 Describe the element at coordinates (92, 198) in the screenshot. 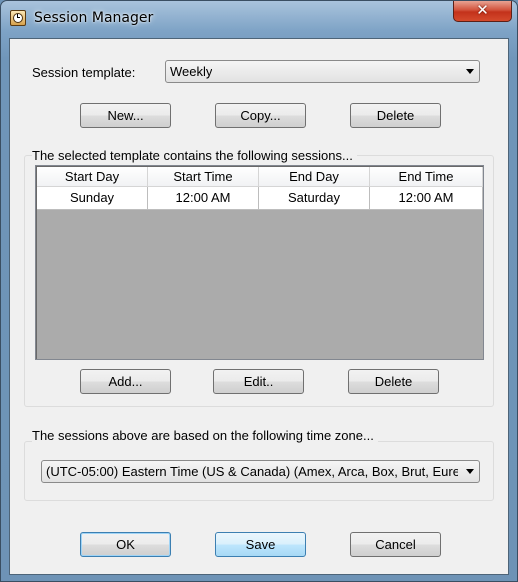

I see `cell-start-day: Sunday` at that location.